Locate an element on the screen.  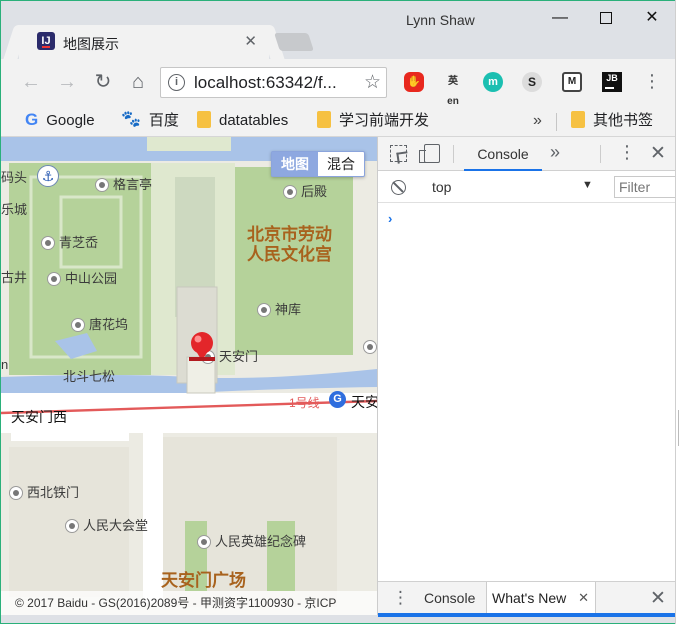
bookmark-star-icon: ☆ is located at coordinates (372, 82).